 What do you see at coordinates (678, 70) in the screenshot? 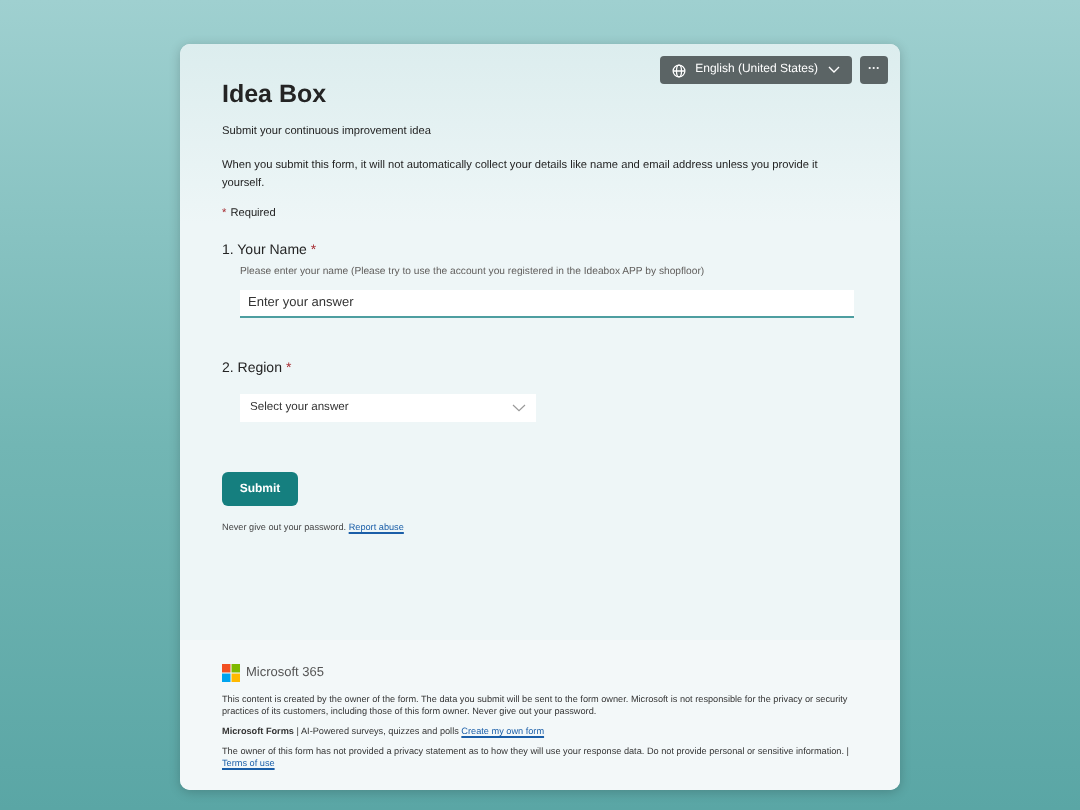
I see `globe-icon` at bounding box center [678, 70].